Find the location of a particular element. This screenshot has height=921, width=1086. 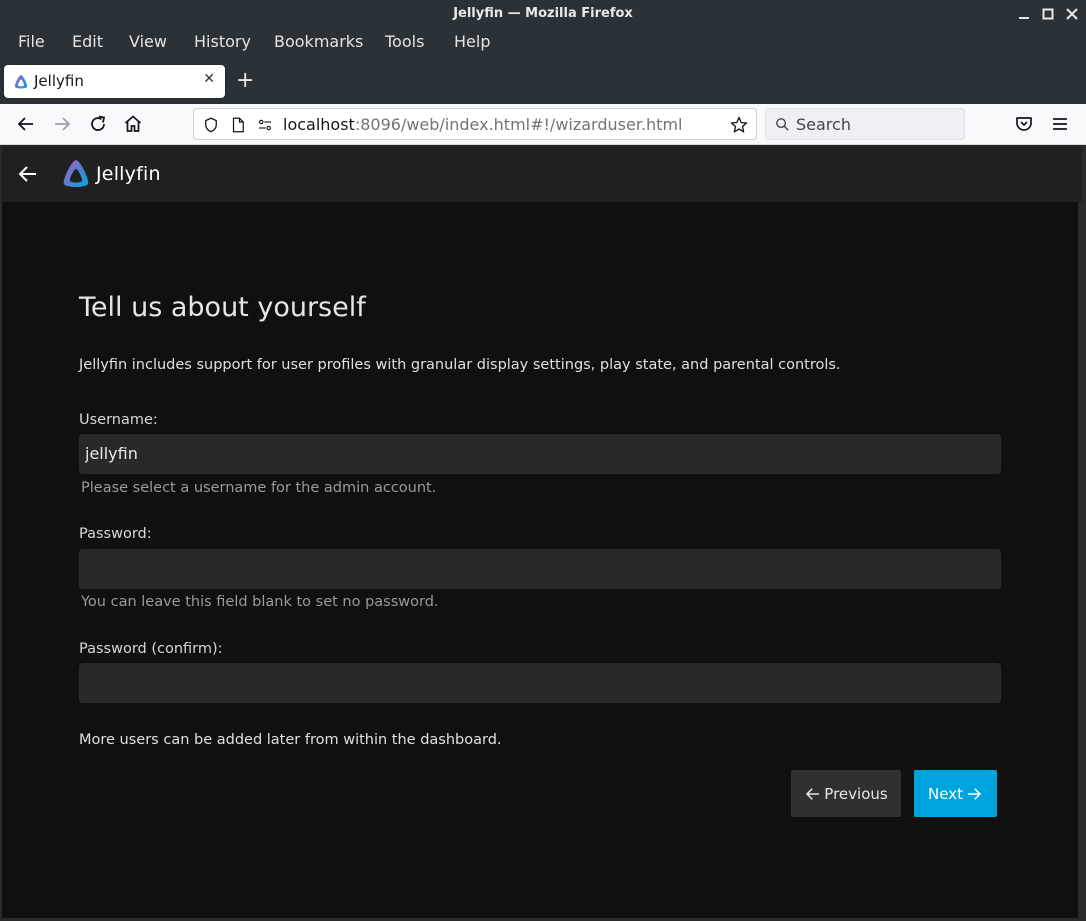

close-window-icon is located at coordinates (1072, 14).